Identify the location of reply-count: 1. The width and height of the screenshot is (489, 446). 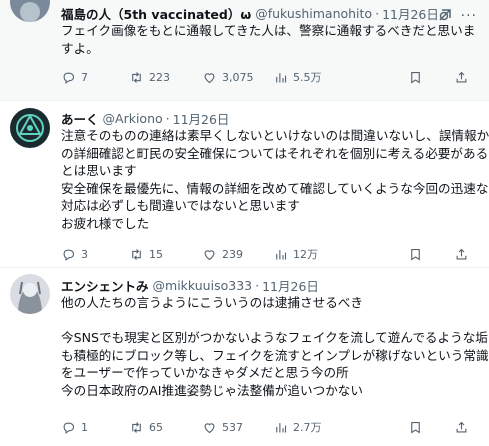
(84, 427).